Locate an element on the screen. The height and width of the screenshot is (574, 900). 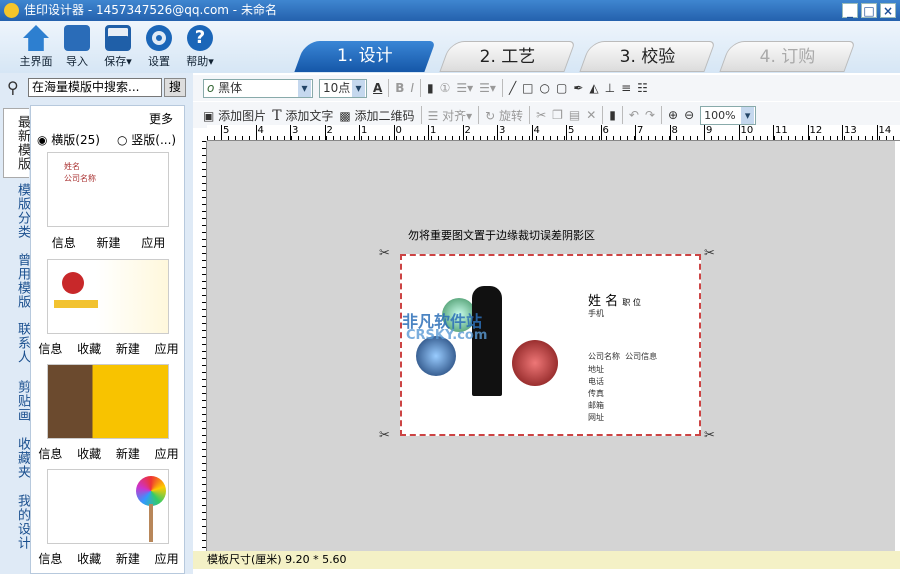
font-color-icon: A is located at coordinates (377, 88).